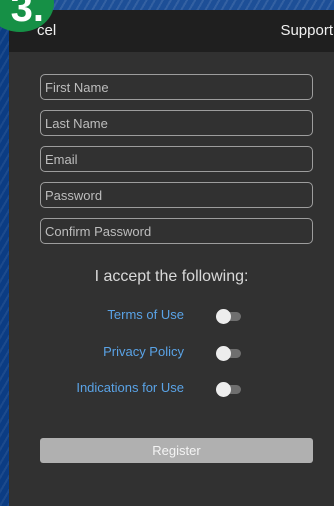  I want to click on confirm-password-field, so click(176, 231).